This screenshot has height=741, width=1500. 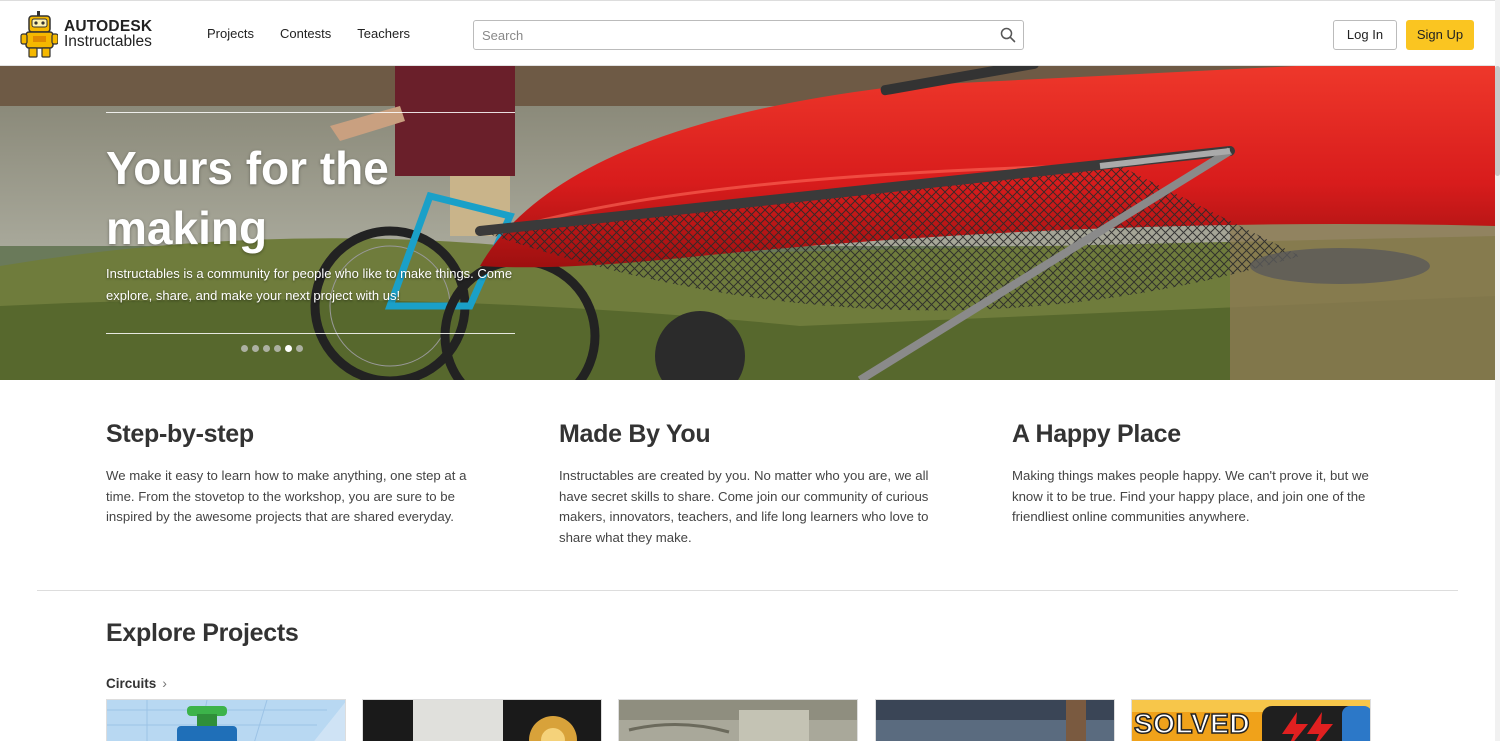 I want to click on category-label: Circuits, so click(x=131, y=683).